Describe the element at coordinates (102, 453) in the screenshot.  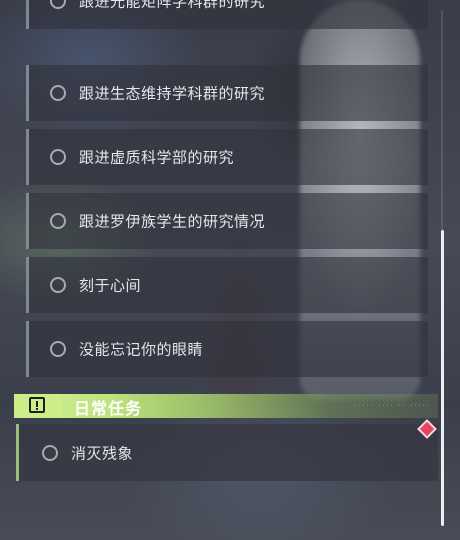
I see `quest-label: 消灭残象` at that location.